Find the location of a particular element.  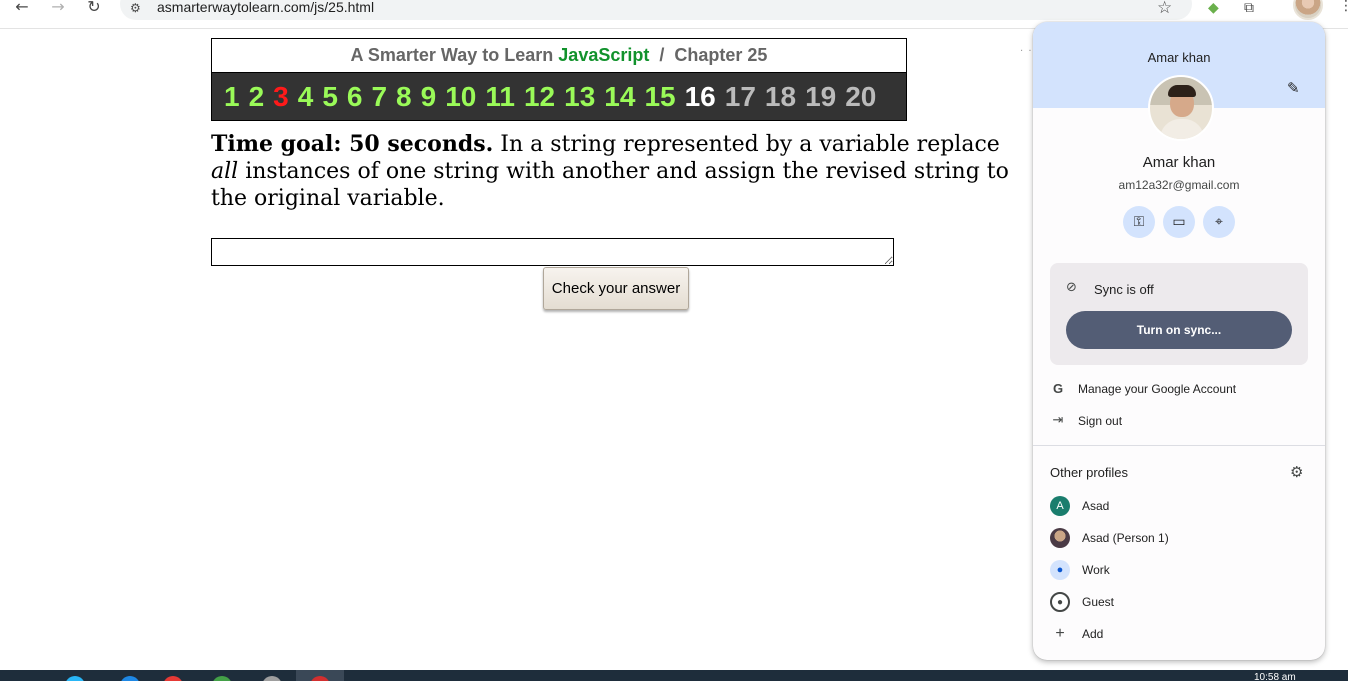

header-profile-name: Amar khan is located at coordinates (1179, 57).